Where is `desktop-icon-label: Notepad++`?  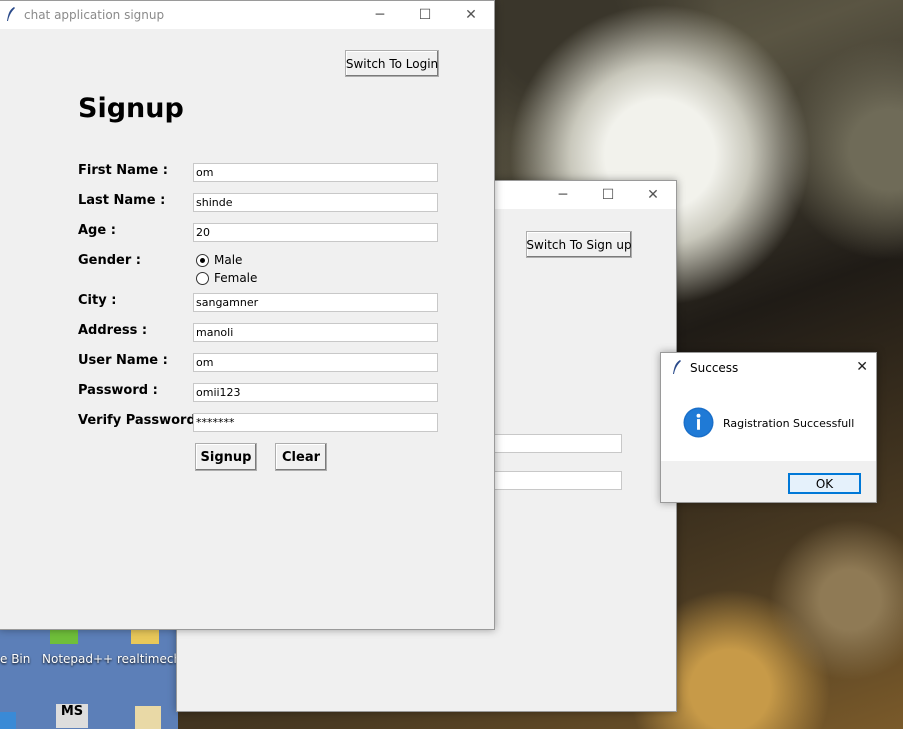
desktop-icon-label: Notepad++ is located at coordinates (78, 659).